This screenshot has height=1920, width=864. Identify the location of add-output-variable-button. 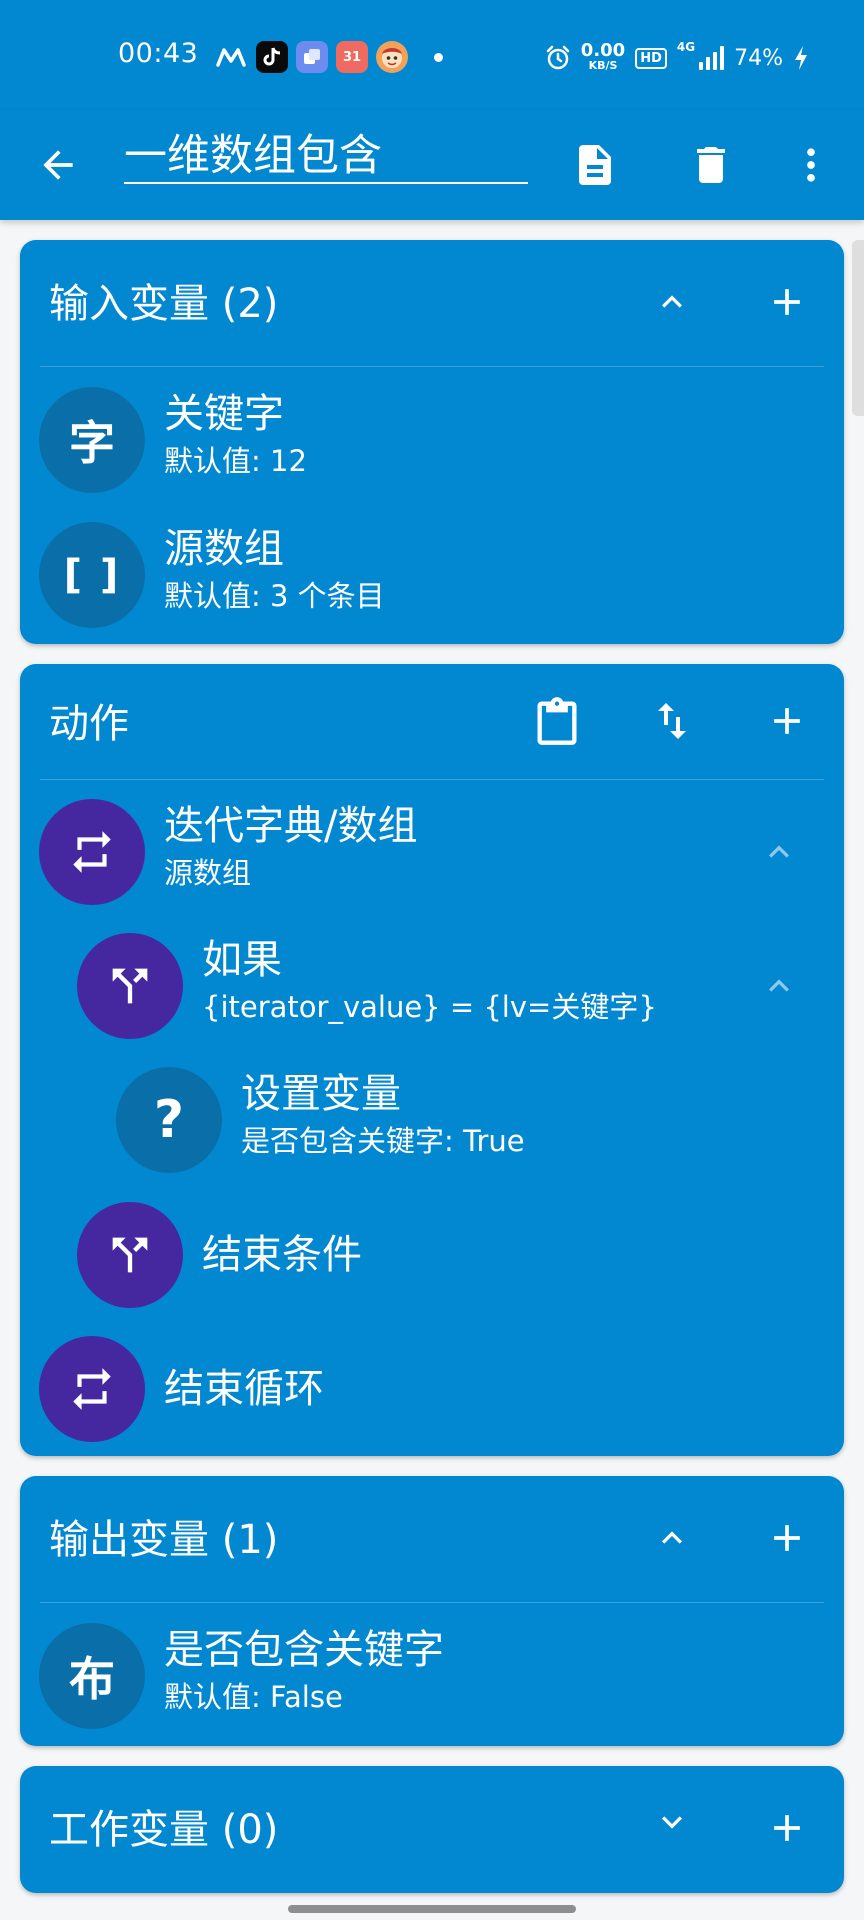
(787, 1538).